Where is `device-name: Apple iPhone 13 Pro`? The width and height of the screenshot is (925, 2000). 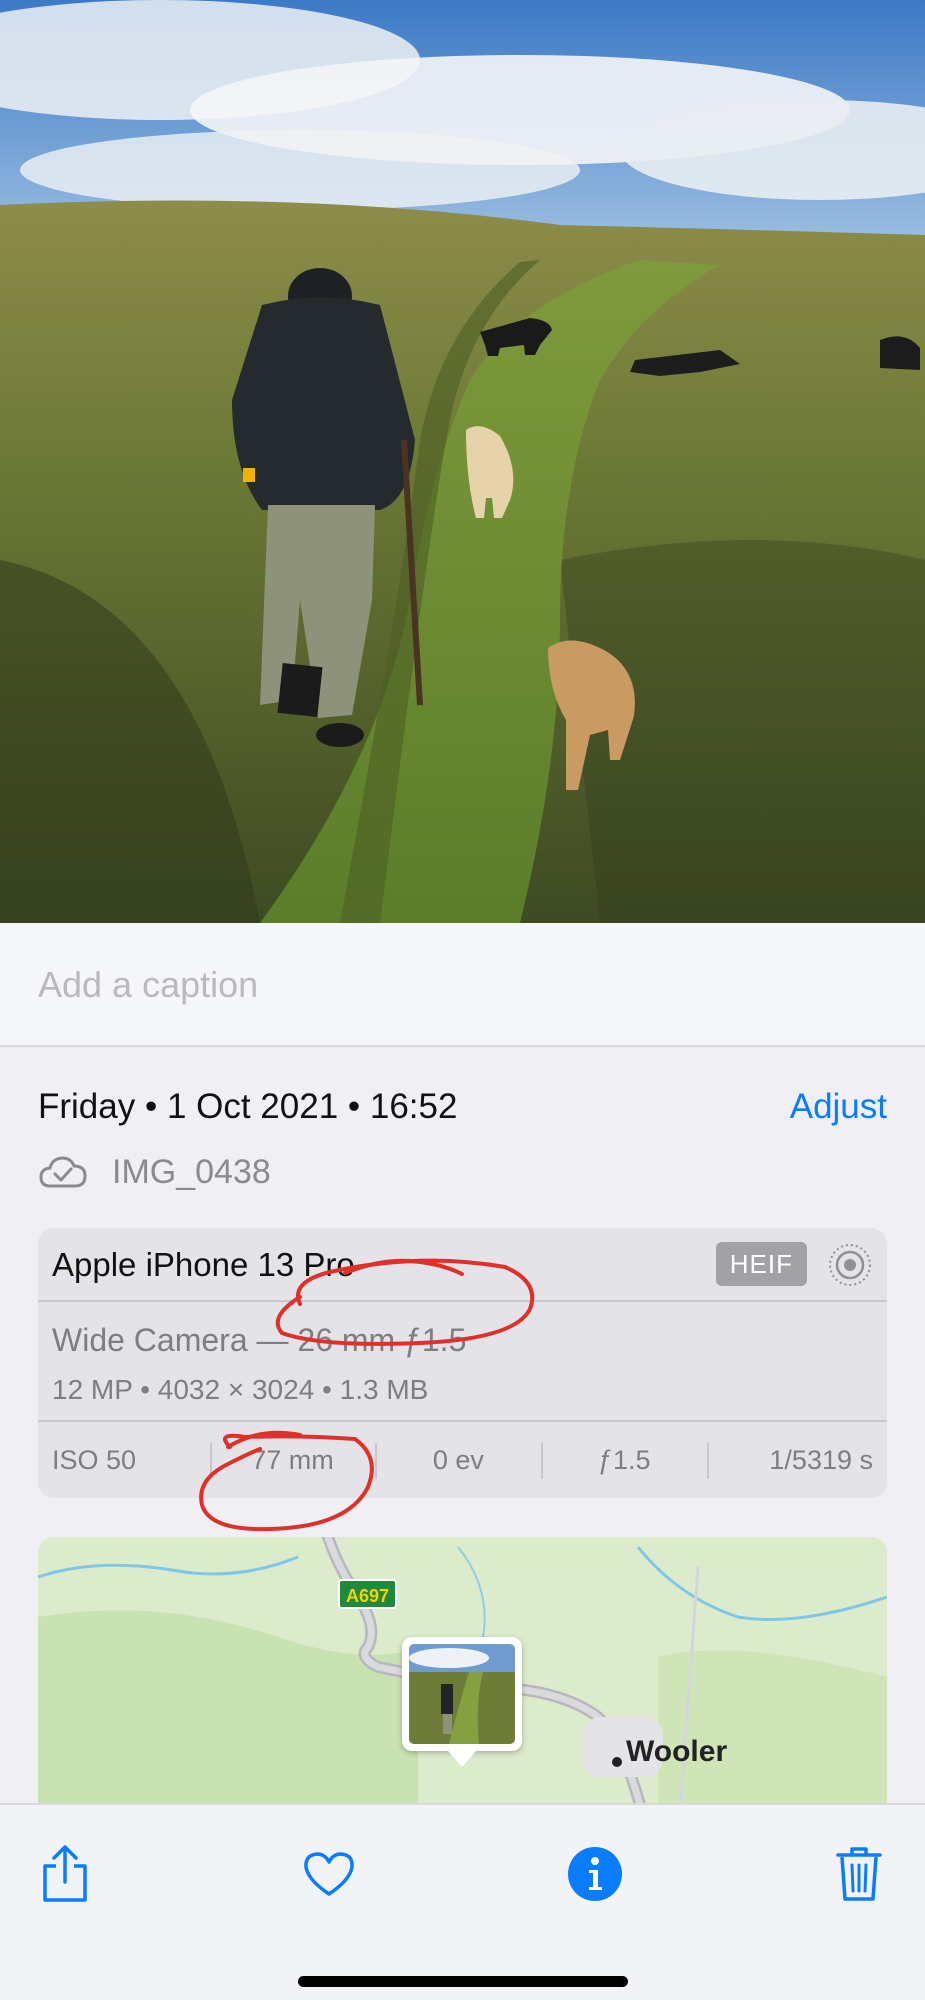
device-name: Apple iPhone 13 Pro is located at coordinates (203, 1264).